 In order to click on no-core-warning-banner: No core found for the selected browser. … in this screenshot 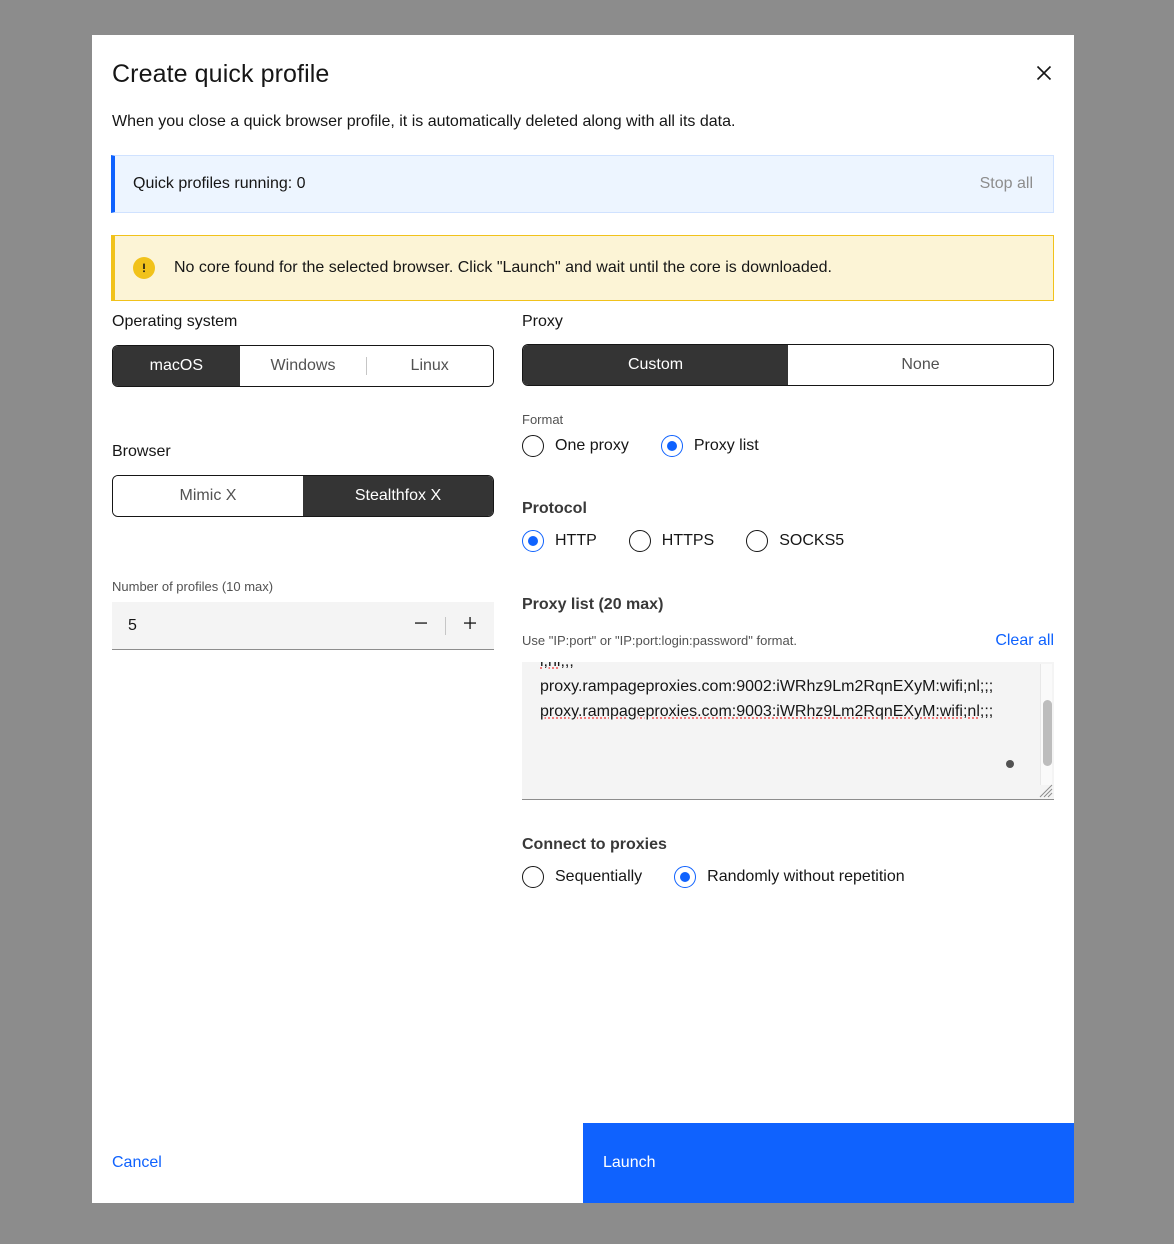, I will do `click(582, 268)`.